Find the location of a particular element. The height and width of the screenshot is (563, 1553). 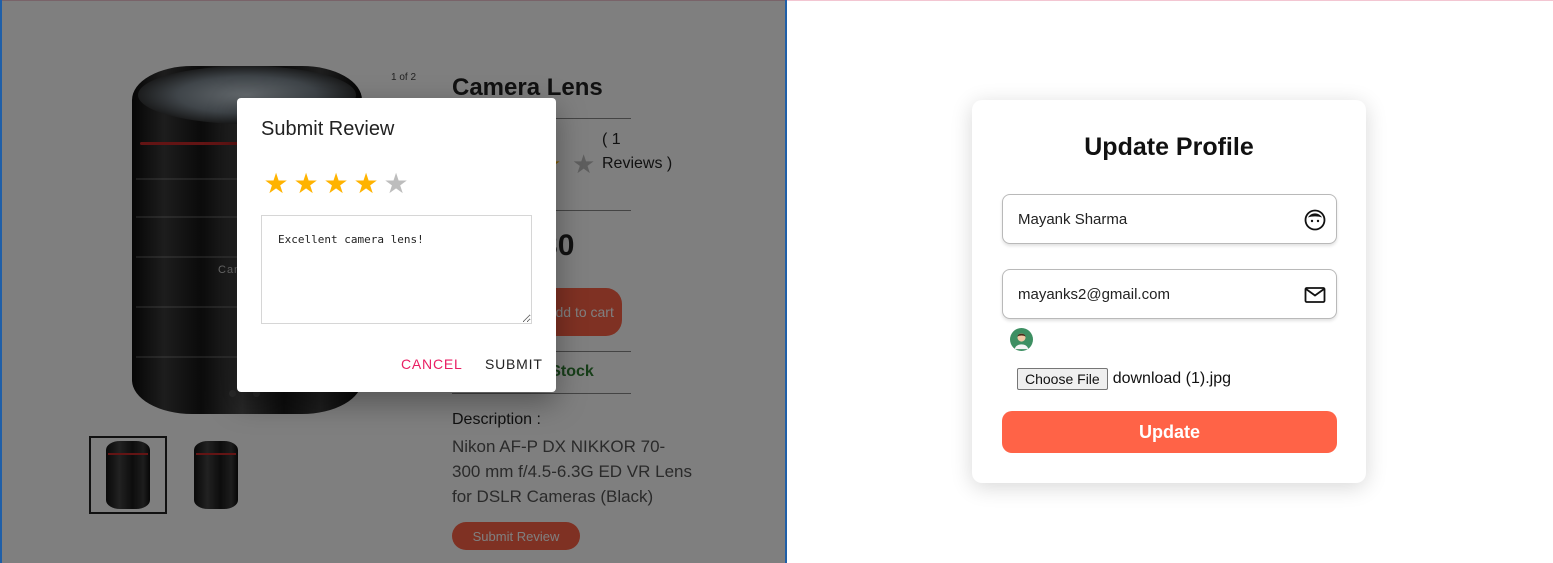

page-title: Update Profile is located at coordinates (1169, 147).